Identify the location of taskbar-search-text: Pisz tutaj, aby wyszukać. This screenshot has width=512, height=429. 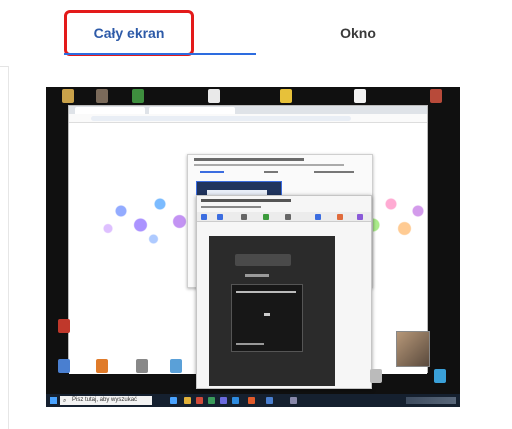
(105, 400).